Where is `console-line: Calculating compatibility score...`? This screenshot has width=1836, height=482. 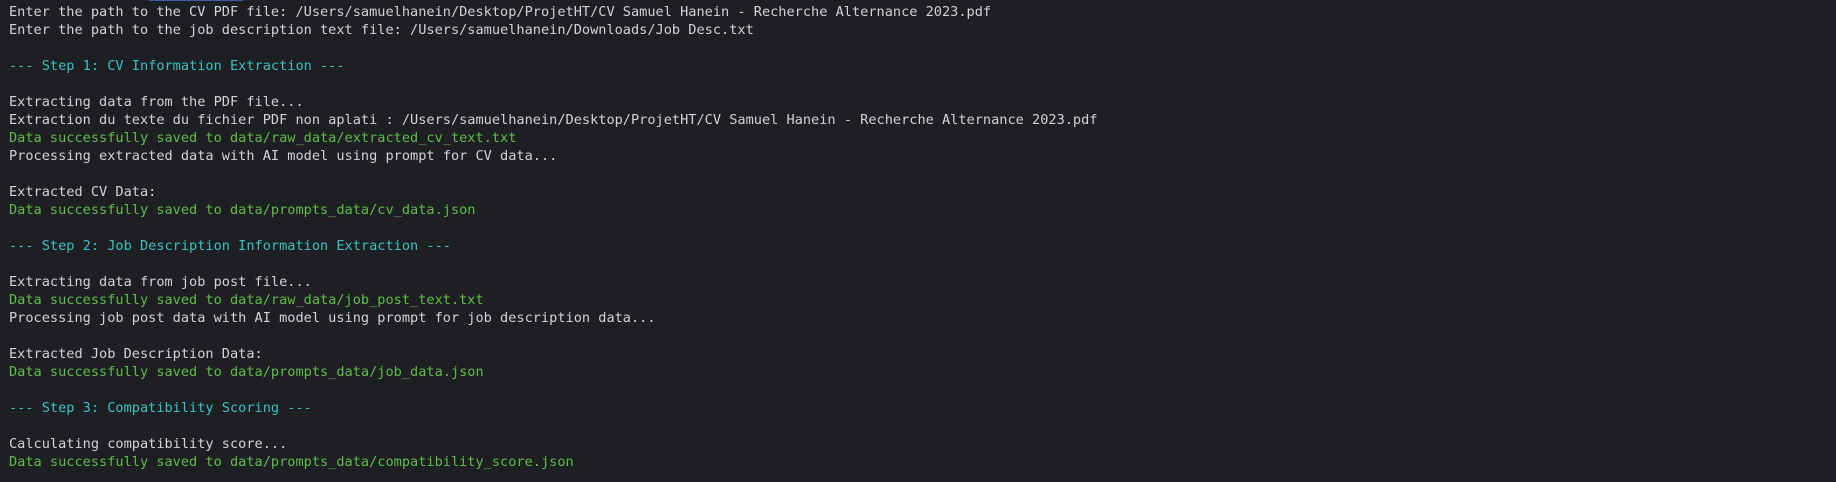
console-line: Calculating compatibility score... is located at coordinates (148, 444).